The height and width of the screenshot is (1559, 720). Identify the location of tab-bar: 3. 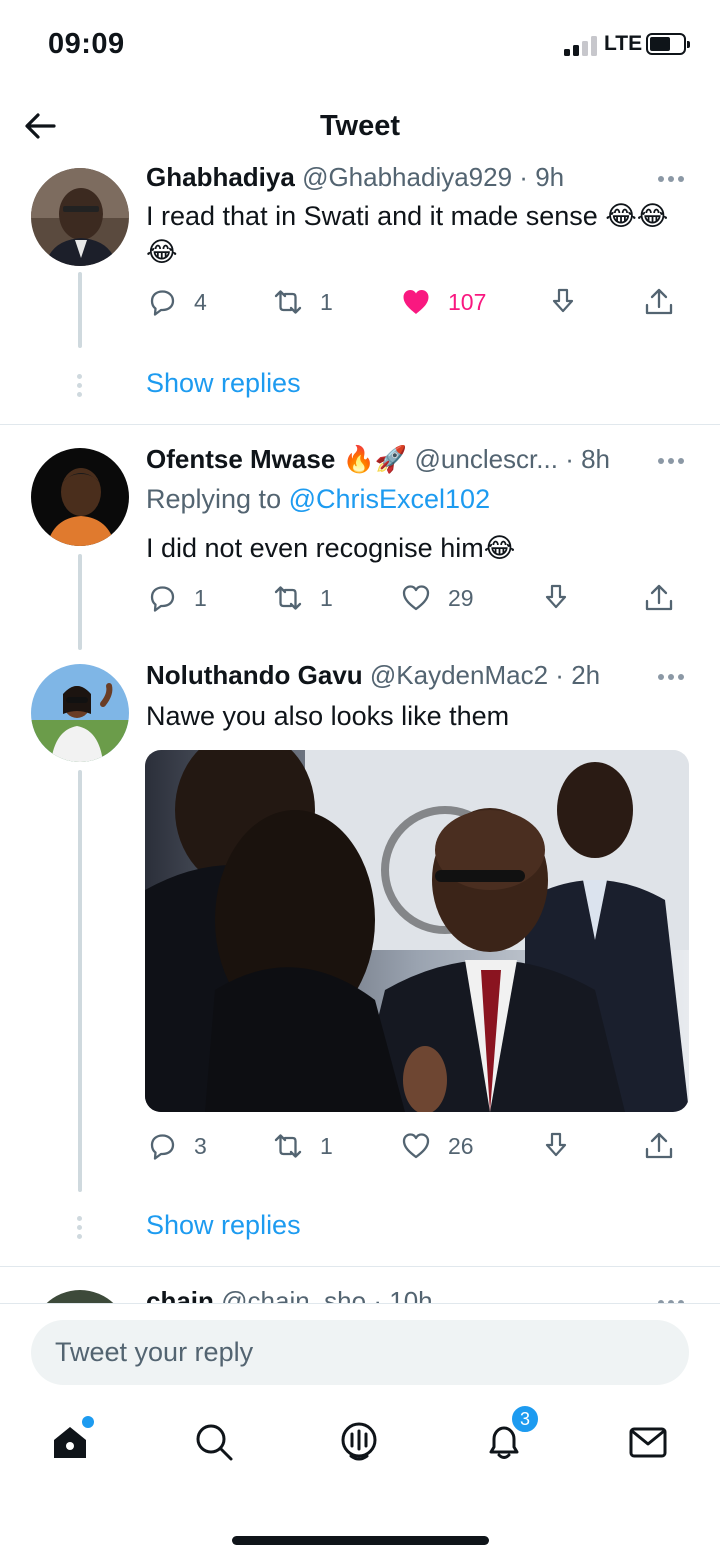
(360, 1440).